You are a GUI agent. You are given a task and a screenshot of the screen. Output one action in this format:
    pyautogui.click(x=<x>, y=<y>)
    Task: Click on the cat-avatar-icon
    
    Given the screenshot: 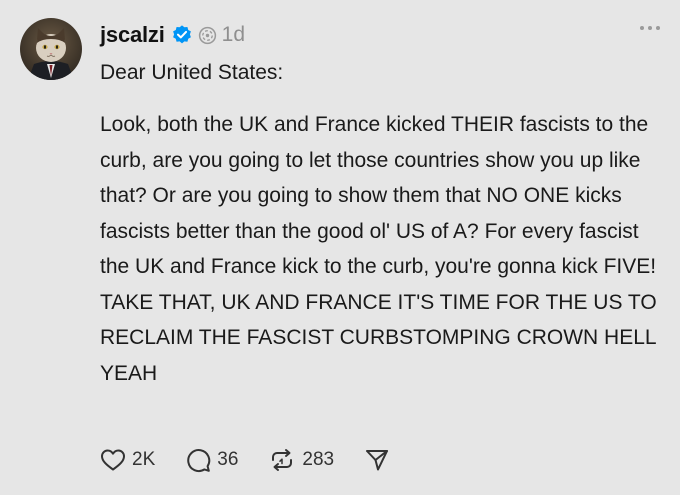 What is the action you would take?
    pyautogui.click(x=51, y=49)
    